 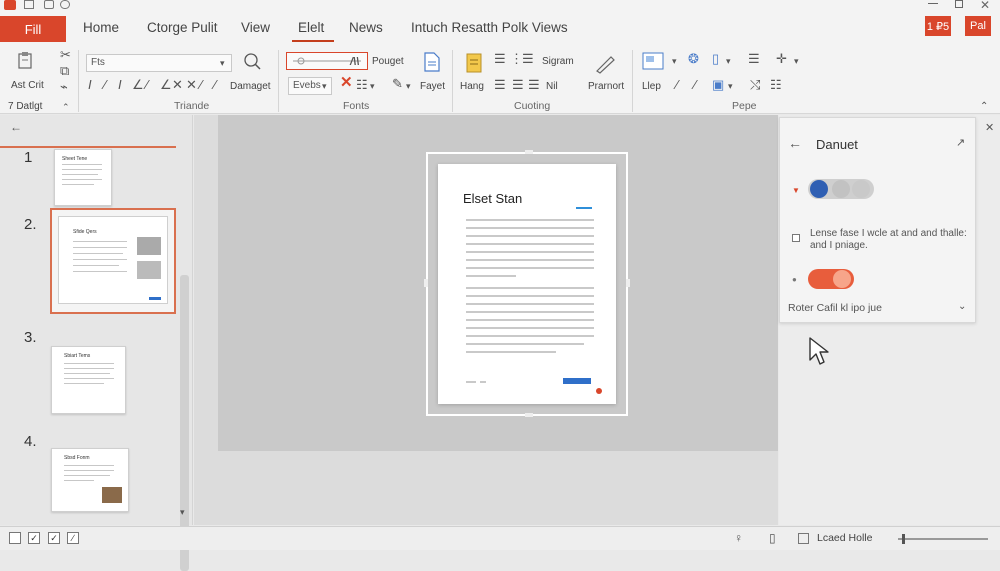 I want to click on image-icon: ▣, so click(x=718, y=85).